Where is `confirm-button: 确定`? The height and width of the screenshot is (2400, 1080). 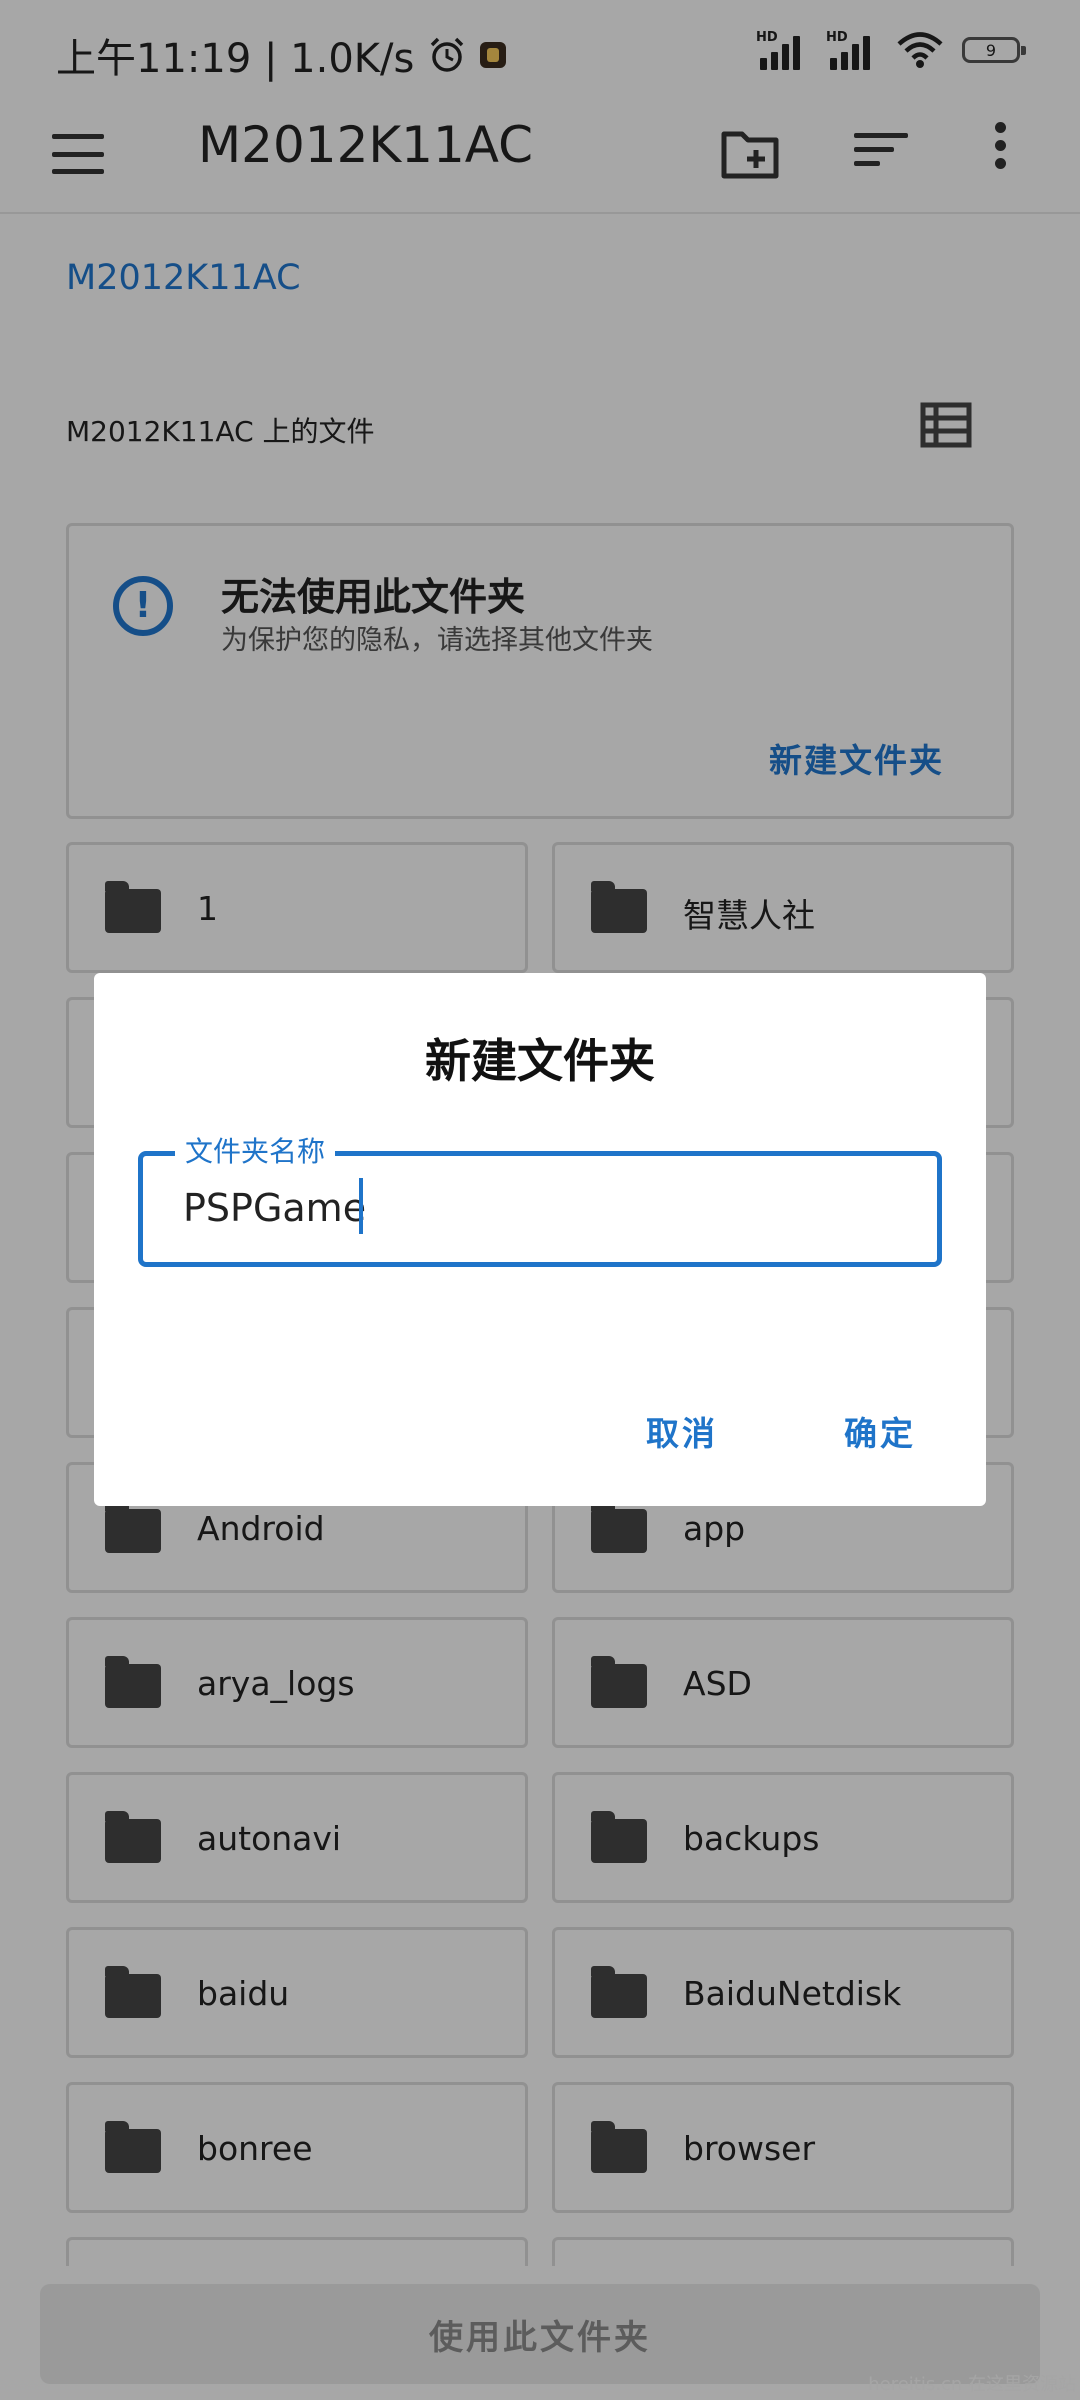 confirm-button: 确定 is located at coordinates (880, 1431).